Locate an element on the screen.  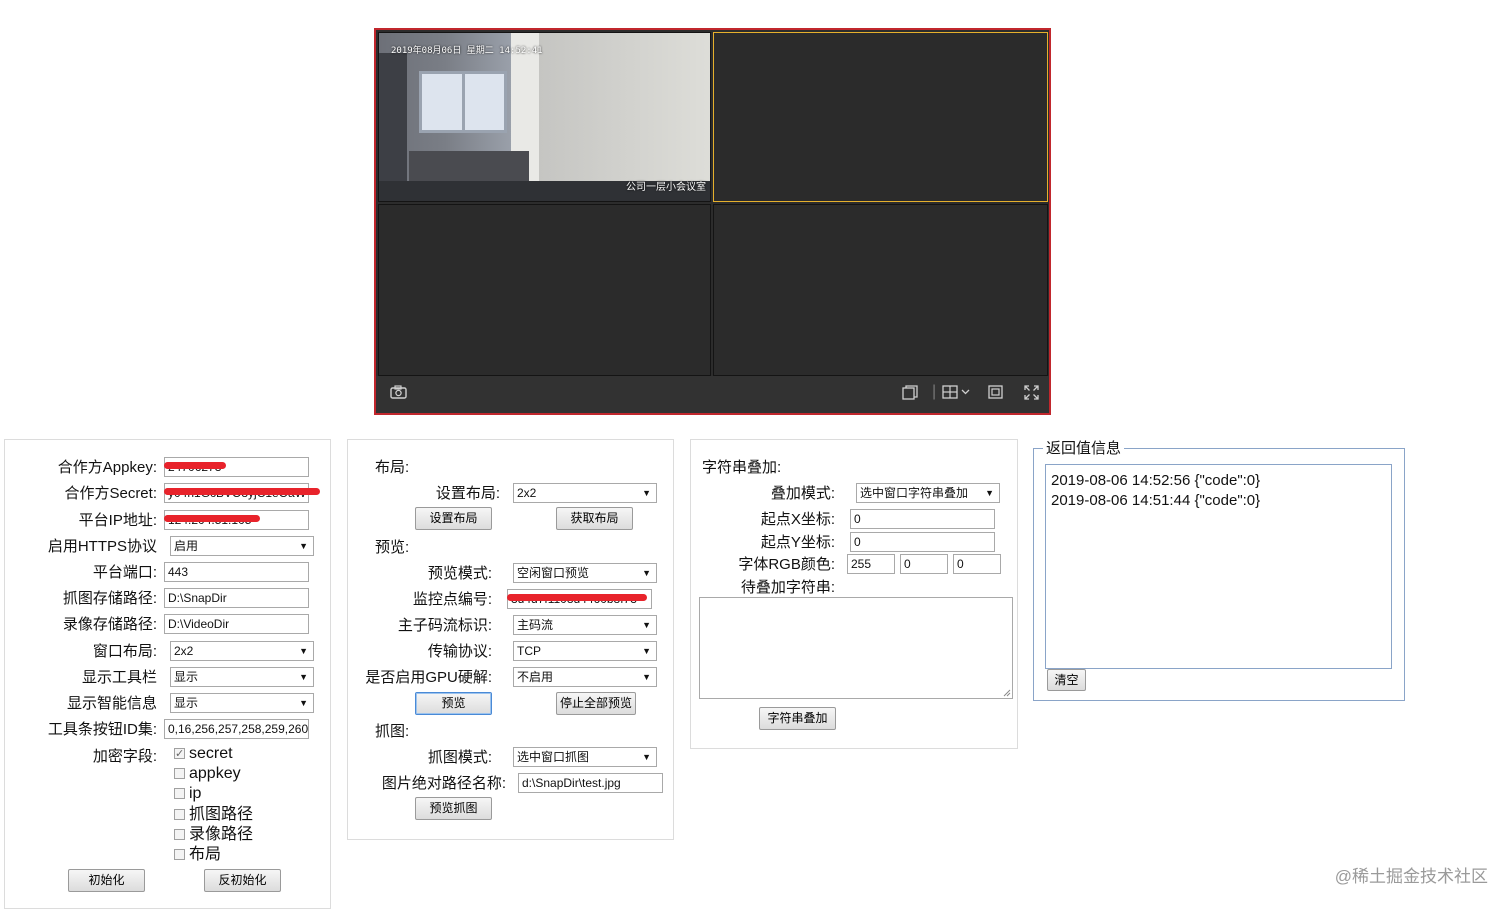
show-smart-label: 显示智能信息 is located at coordinates (111, 703).